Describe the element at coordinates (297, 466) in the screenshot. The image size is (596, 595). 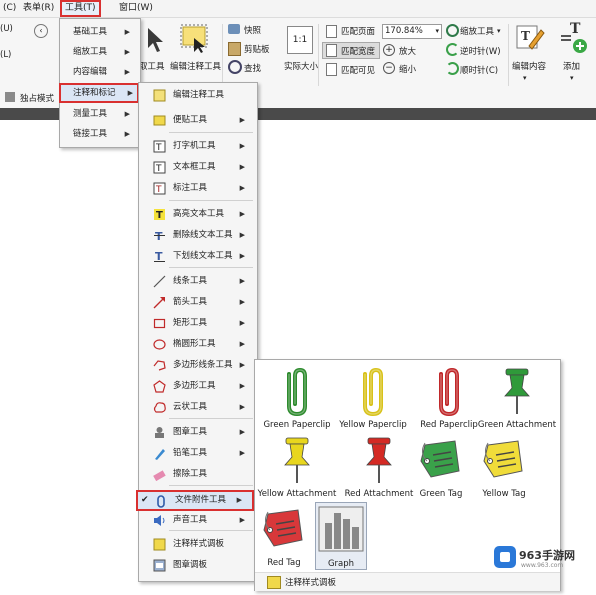
I see `attachment-option-yellow-attachment: Yellow Attachment` at that location.